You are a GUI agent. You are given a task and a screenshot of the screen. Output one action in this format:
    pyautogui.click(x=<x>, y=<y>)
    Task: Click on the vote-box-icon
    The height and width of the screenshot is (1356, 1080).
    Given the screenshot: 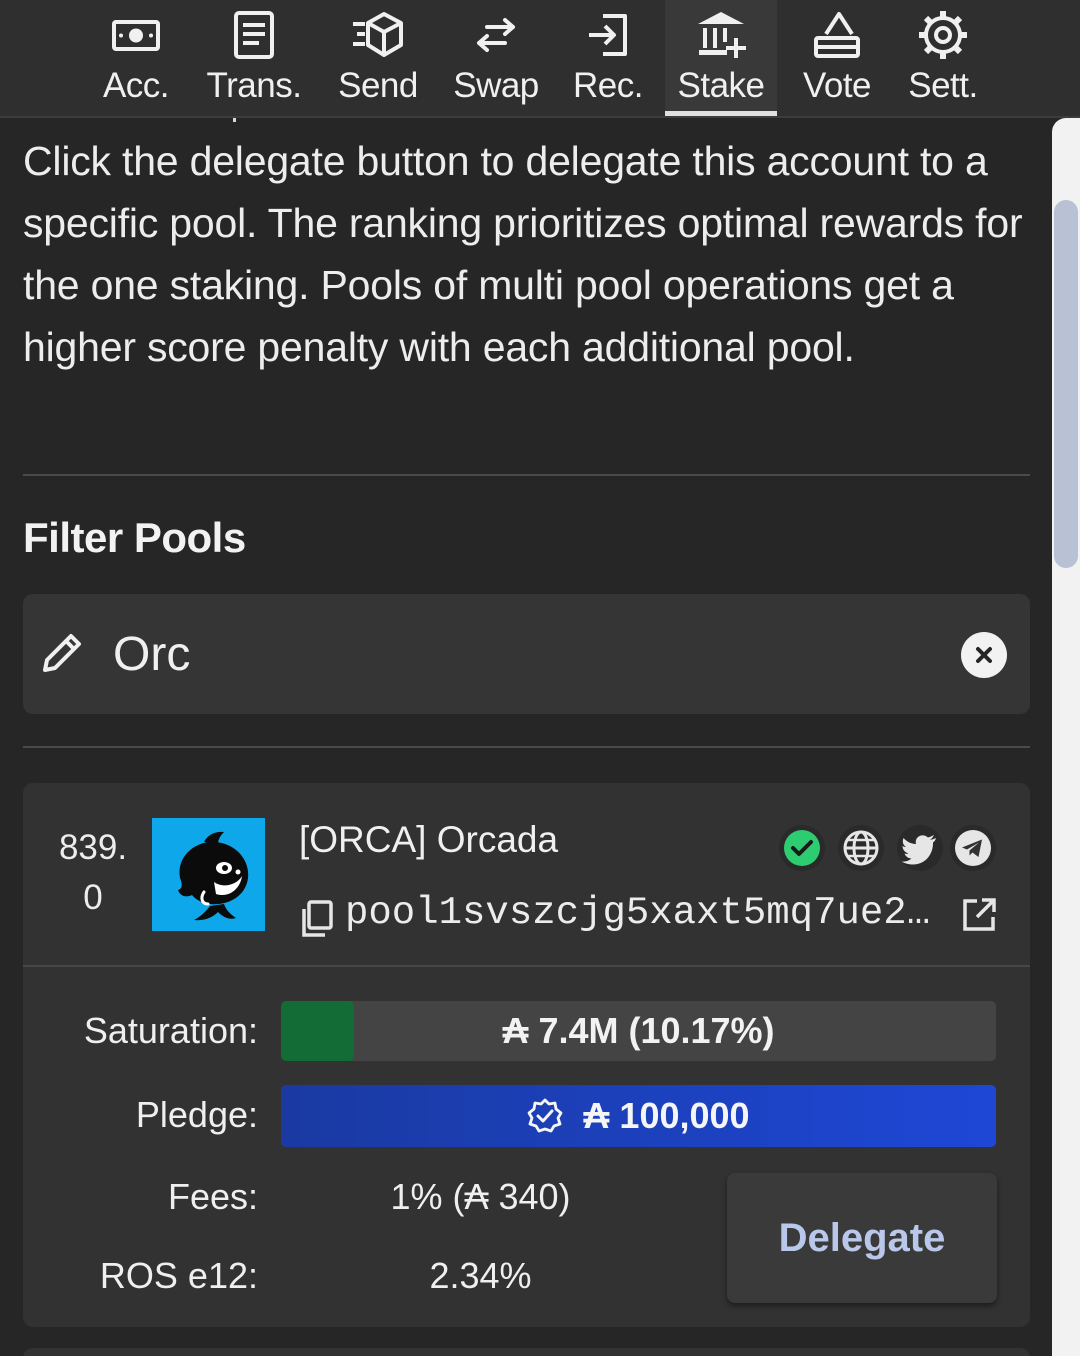 What is the action you would take?
    pyautogui.click(x=837, y=35)
    